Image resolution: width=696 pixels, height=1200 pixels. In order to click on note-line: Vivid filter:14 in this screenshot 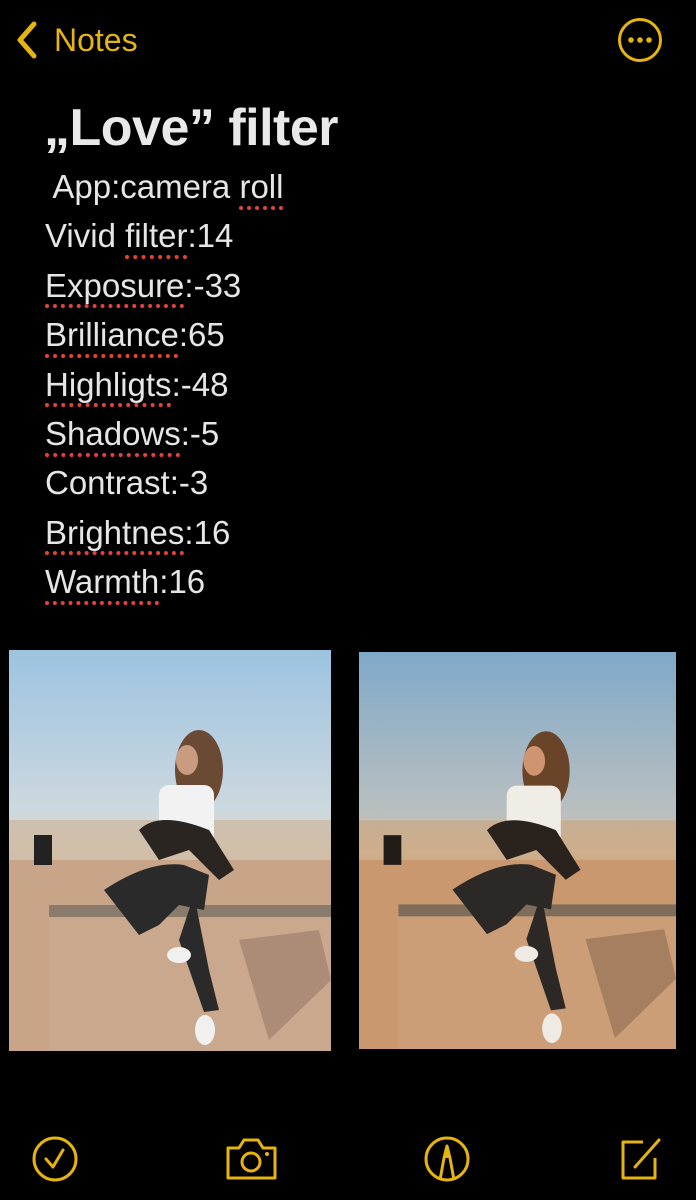, I will do `click(139, 236)`.